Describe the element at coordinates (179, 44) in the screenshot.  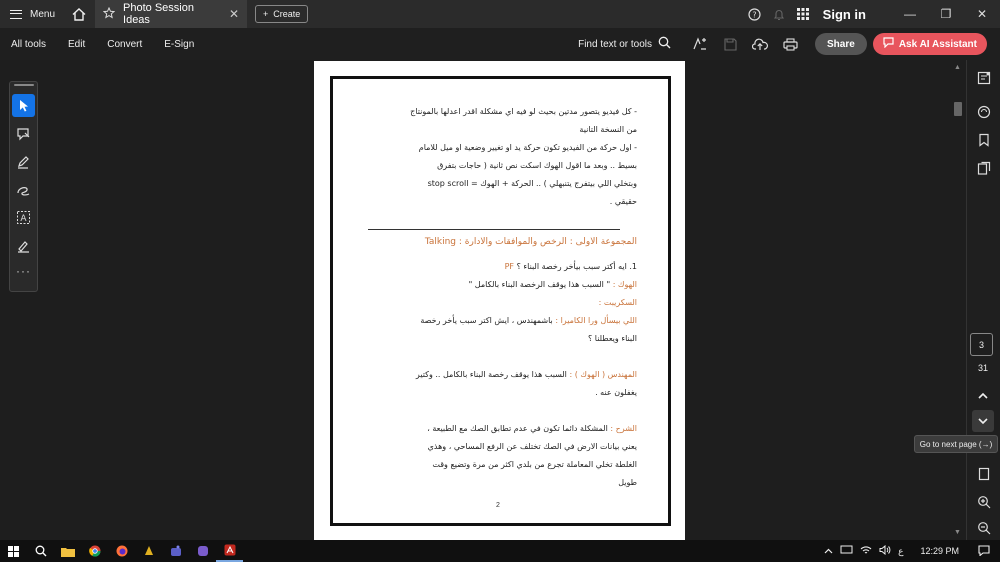
I see `esign-menu: E-Sign` at that location.